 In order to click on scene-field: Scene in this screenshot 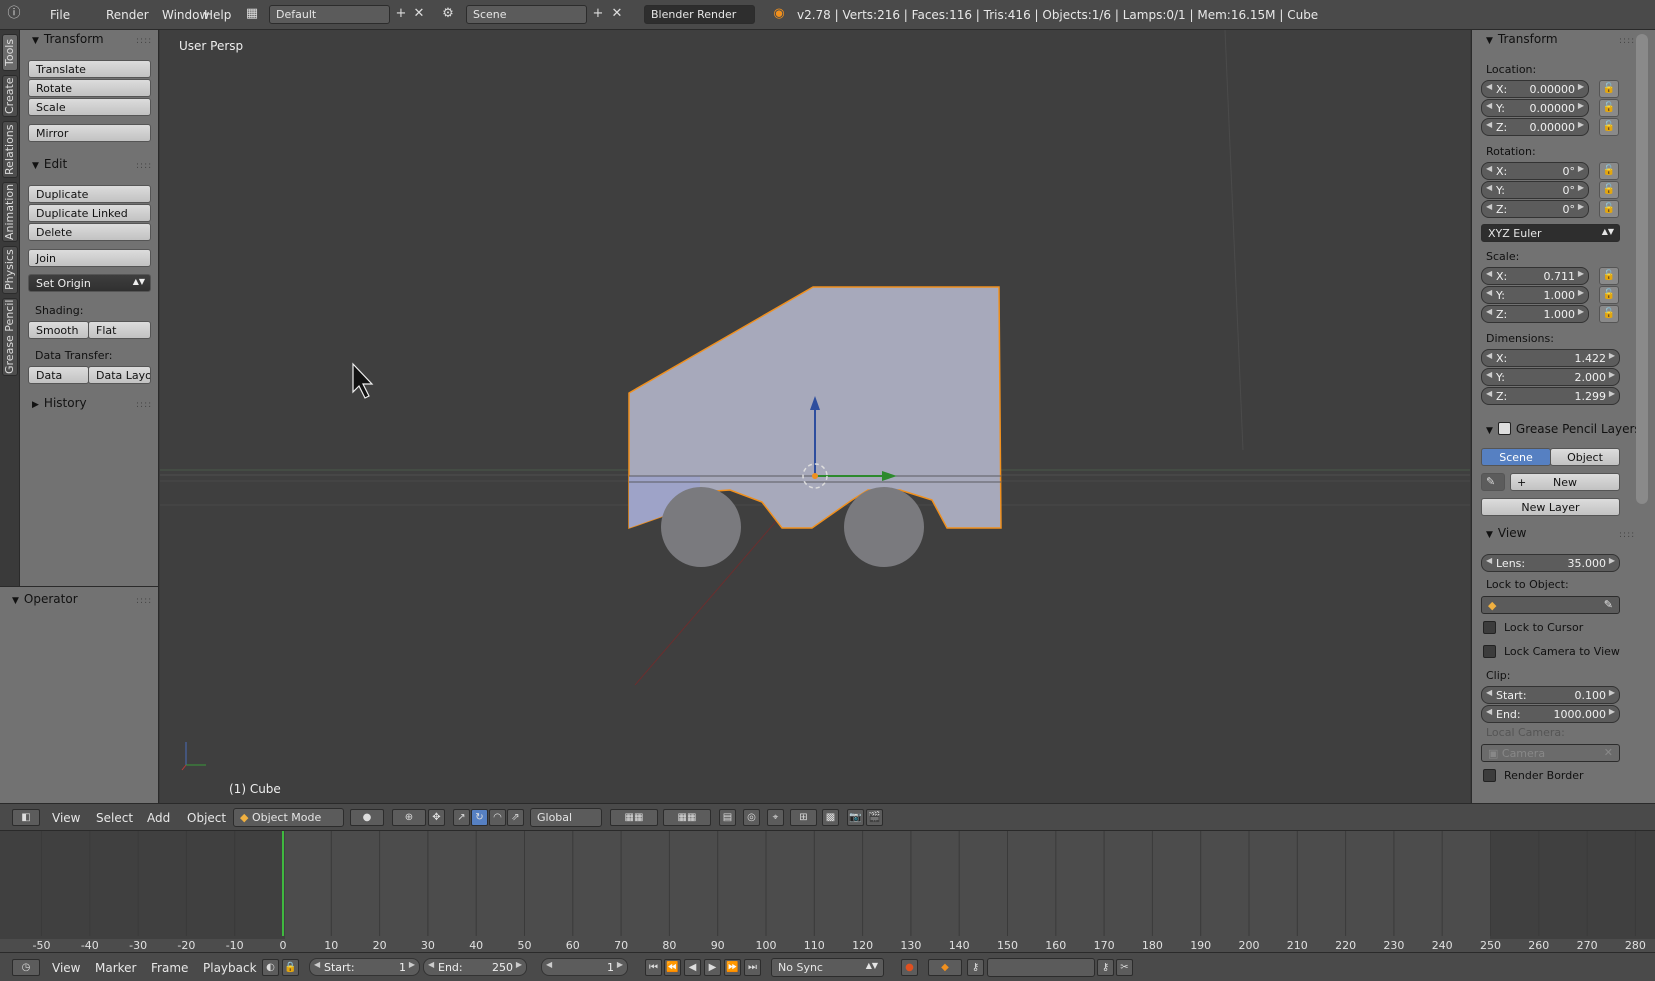, I will do `click(526, 14)`.